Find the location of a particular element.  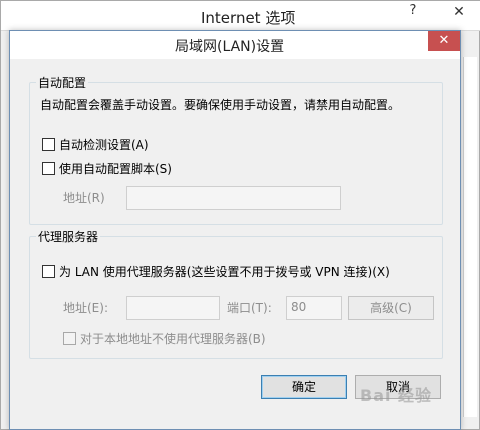

use-script-checkbox is located at coordinates (48, 168).